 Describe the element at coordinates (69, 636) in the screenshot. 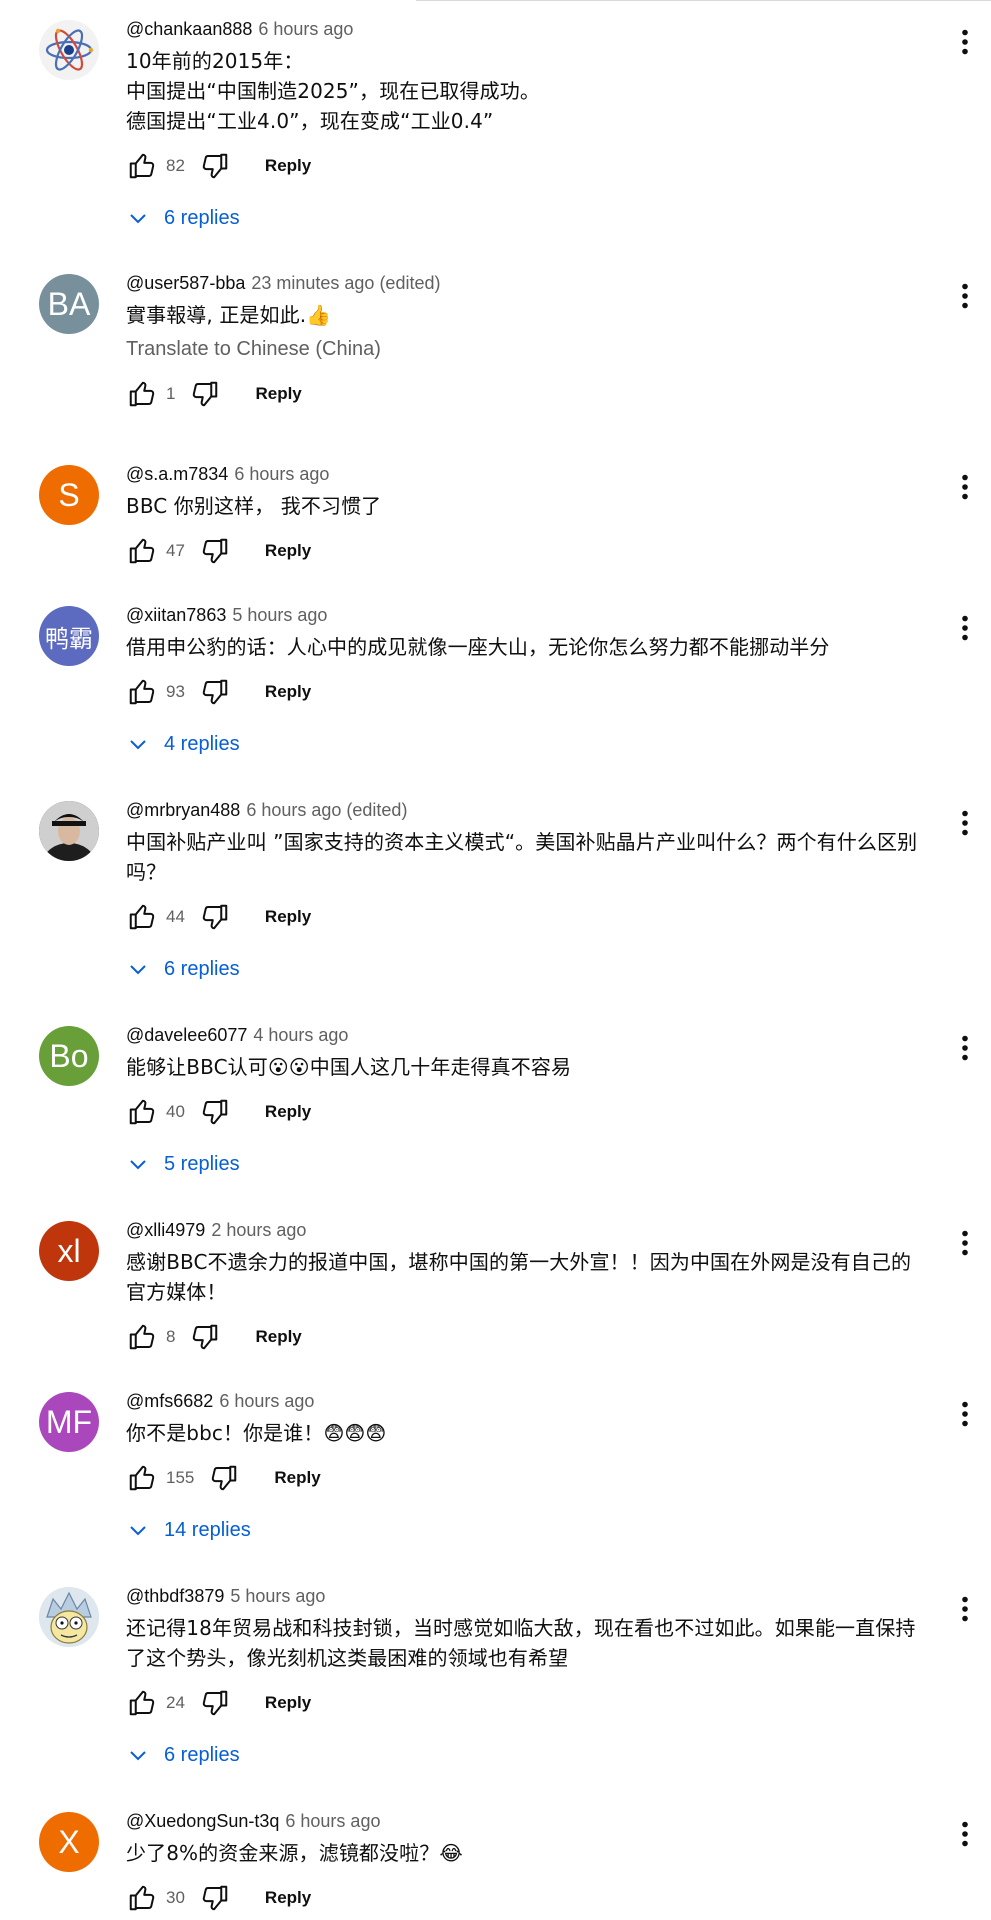

I see `avatar: 鸭霸` at that location.